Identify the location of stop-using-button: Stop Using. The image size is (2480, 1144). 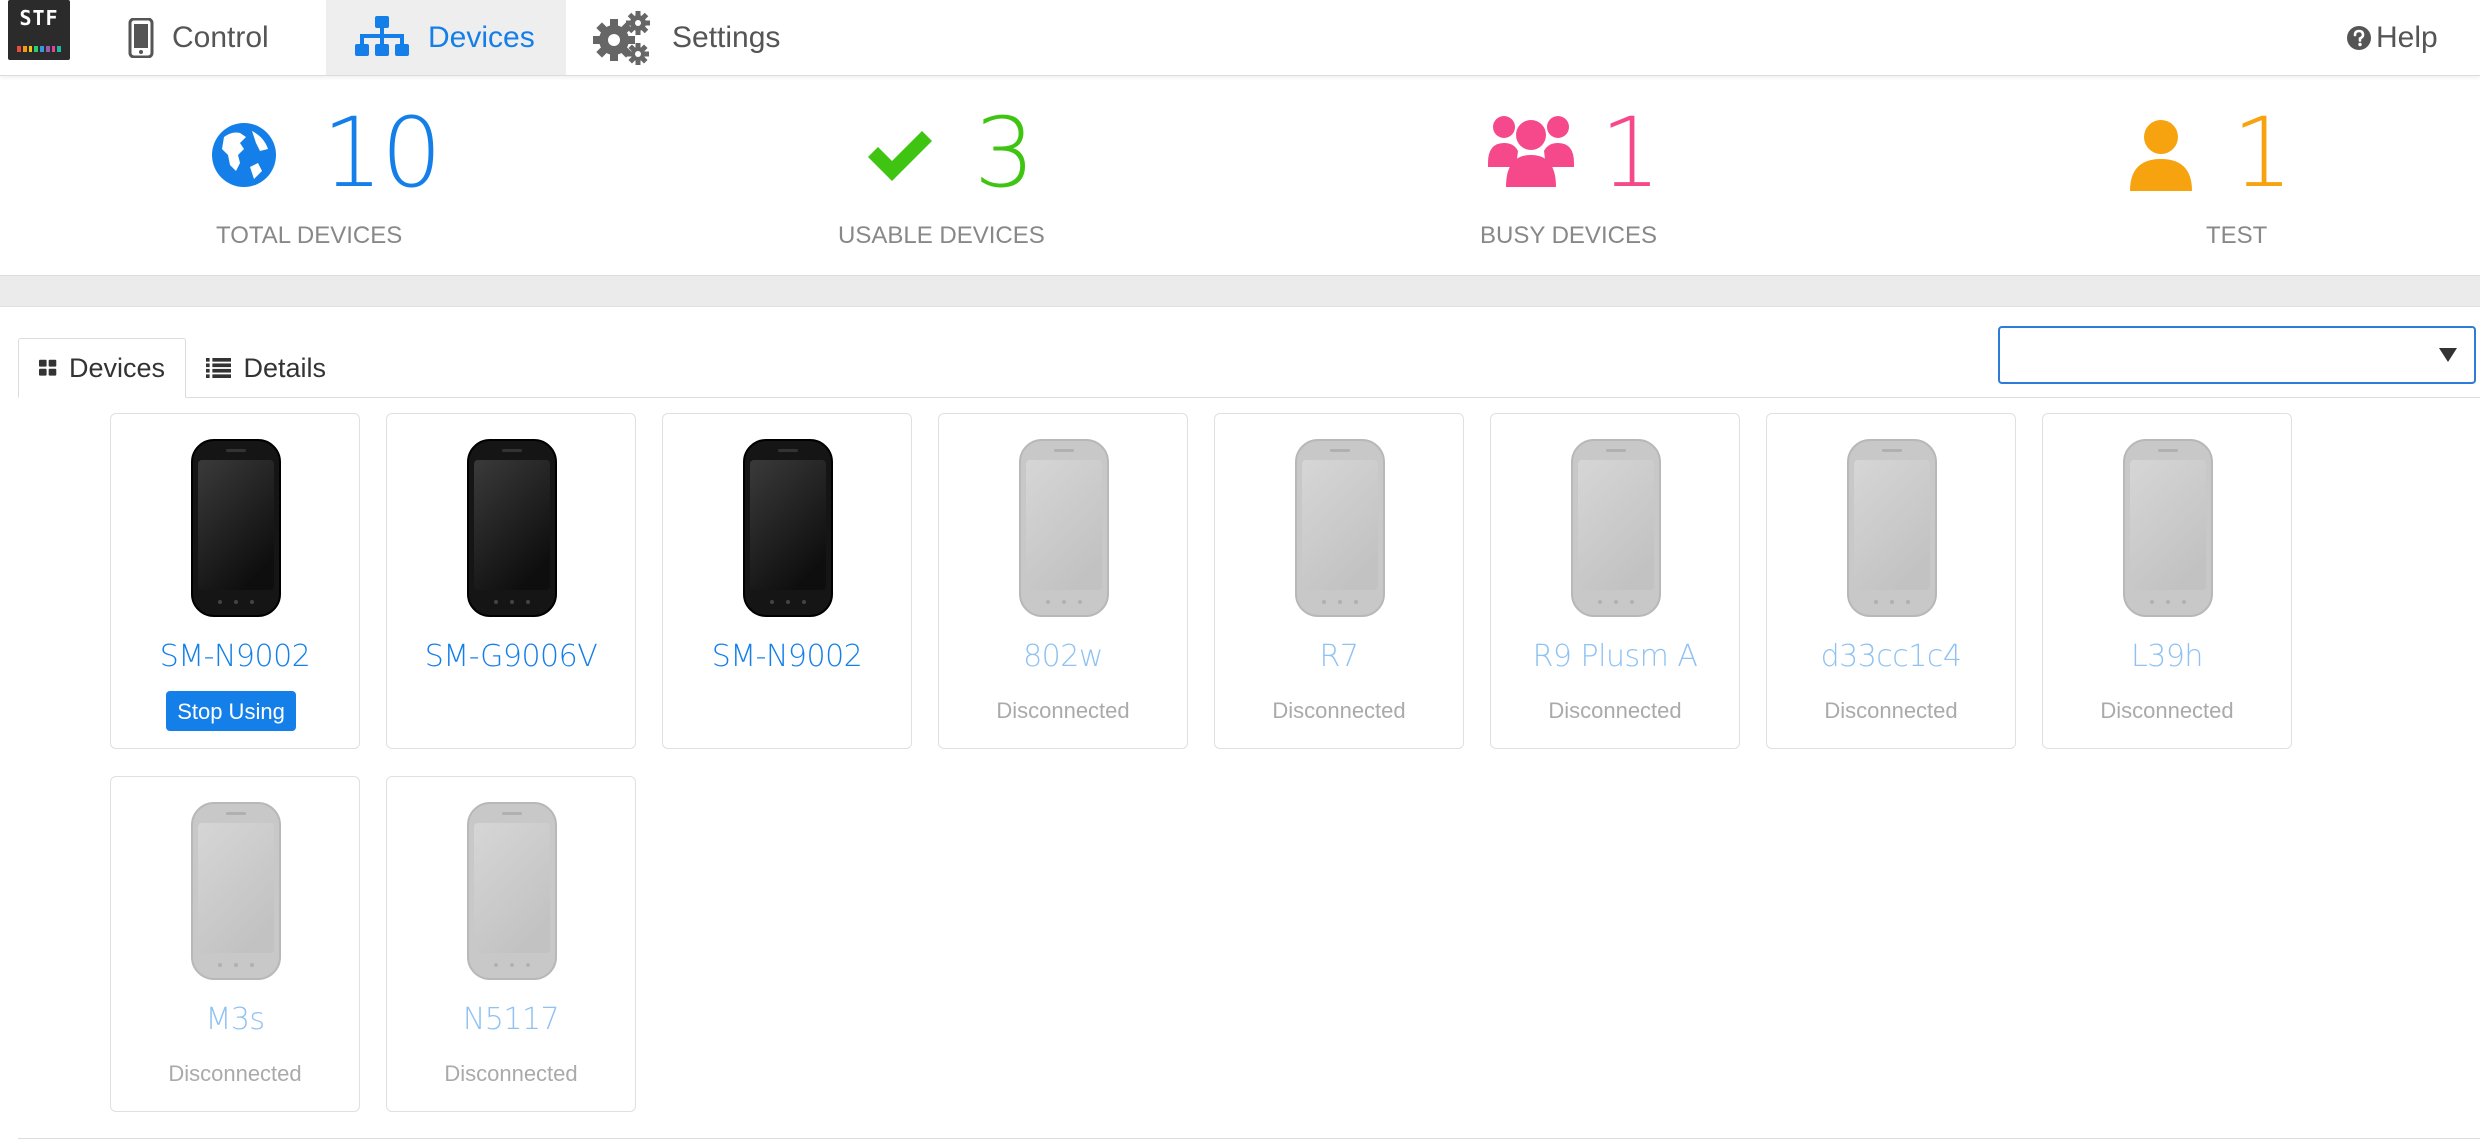
(231, 711).